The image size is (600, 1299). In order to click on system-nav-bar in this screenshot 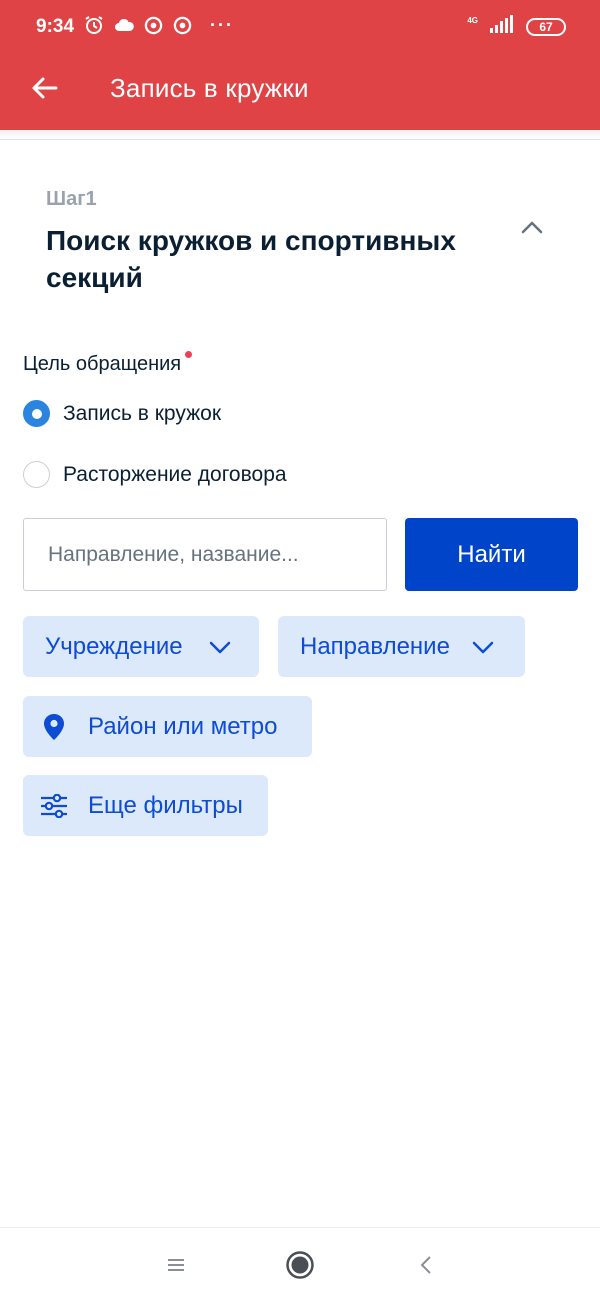, I will do `click(300, 1263)`.